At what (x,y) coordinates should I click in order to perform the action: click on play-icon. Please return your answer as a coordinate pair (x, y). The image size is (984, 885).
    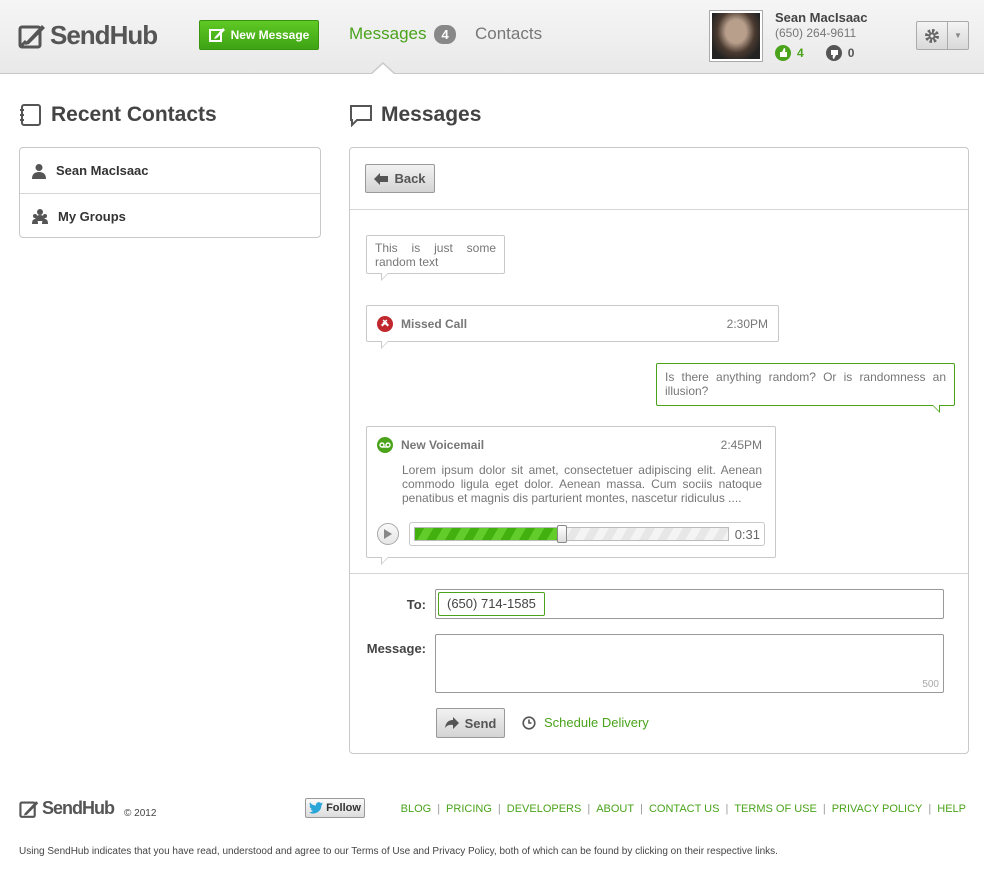
    Looking at the image, I should click on (388, 534).